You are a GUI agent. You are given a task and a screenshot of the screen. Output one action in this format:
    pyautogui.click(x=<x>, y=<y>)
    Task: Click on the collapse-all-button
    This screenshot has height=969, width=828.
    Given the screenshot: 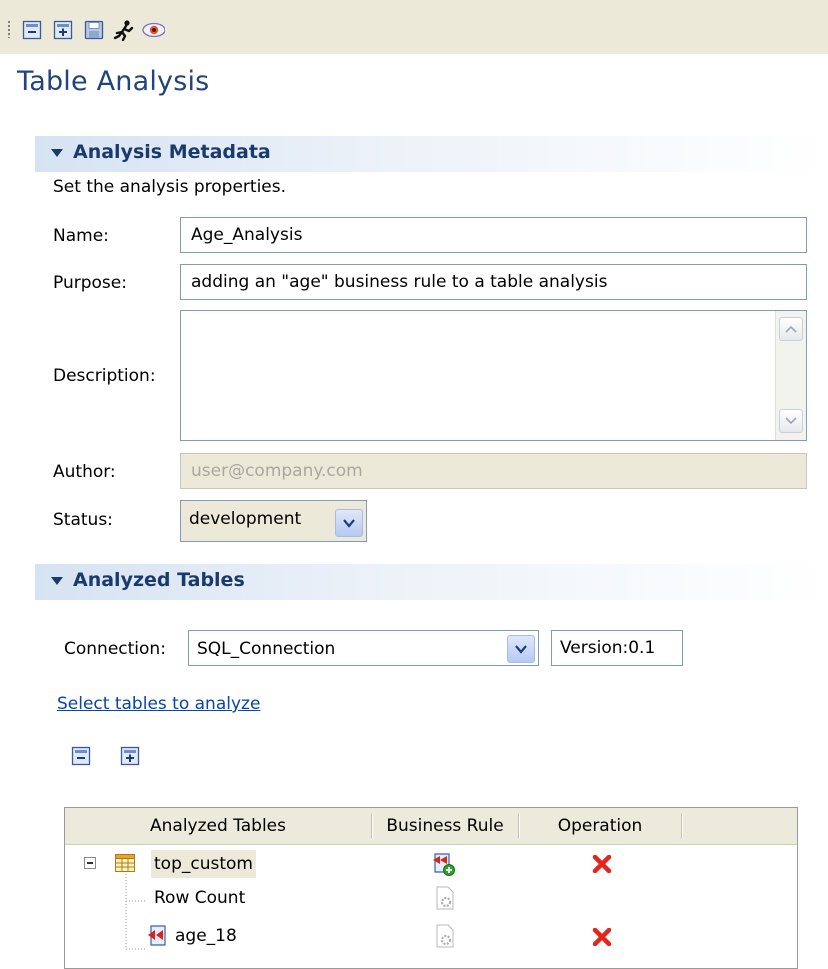 What is the action you would take?
    pyautogui.click(x=32, y=30)
    